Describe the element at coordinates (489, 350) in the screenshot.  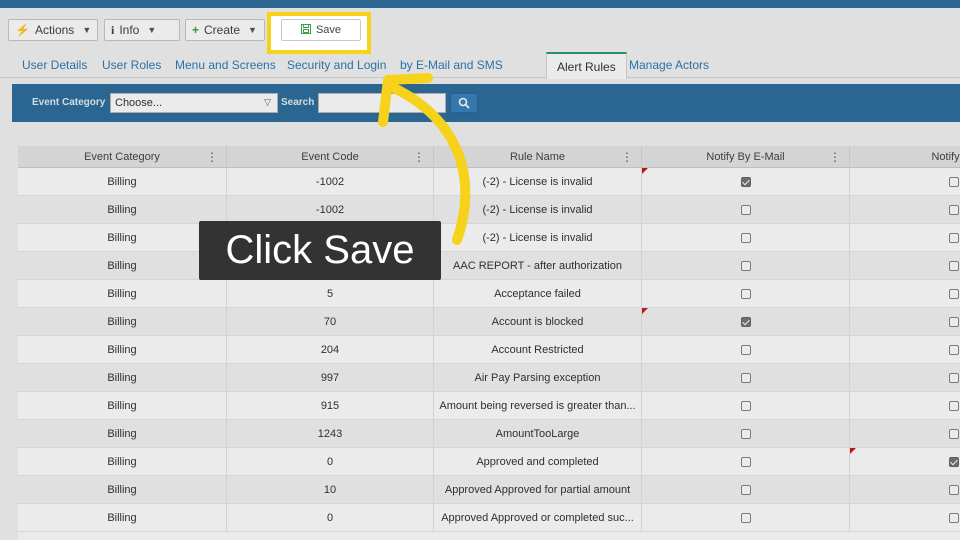
I see `table-row: Billing 204 Account Restricted` at that location.